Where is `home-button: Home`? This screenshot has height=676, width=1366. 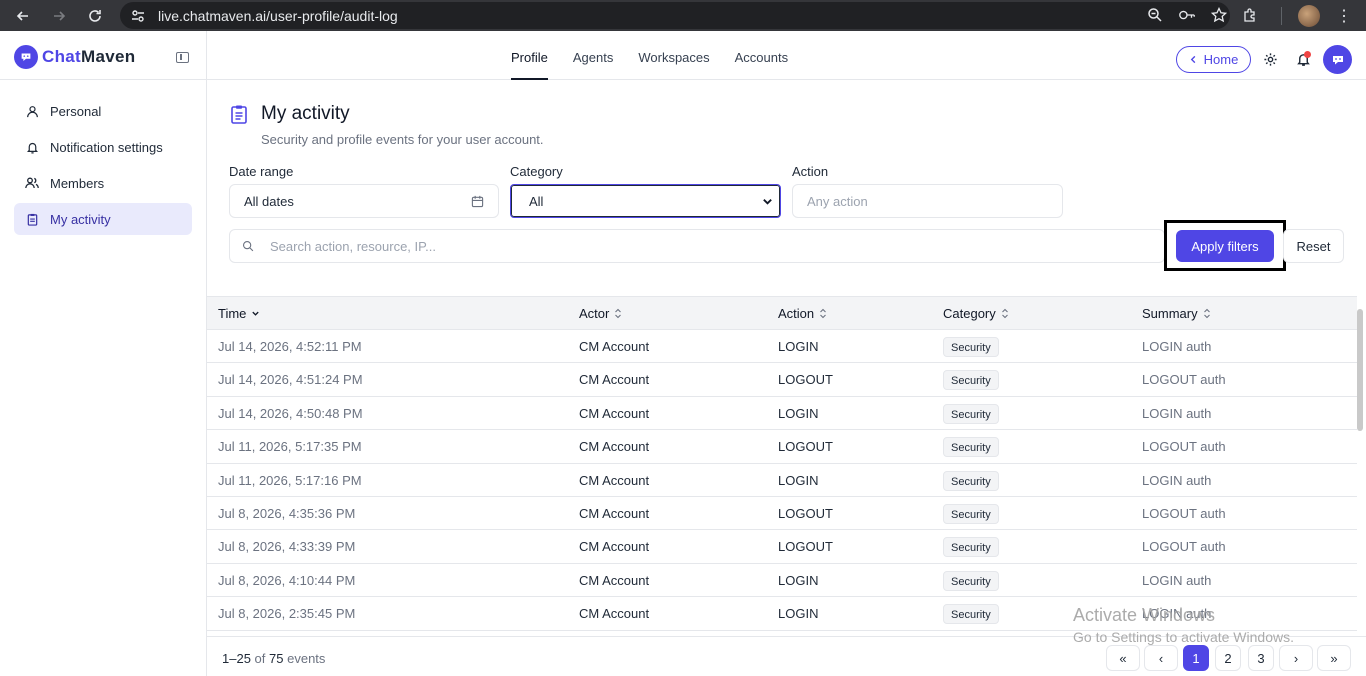
home-button: Home is located at coordinates (1213, 59).